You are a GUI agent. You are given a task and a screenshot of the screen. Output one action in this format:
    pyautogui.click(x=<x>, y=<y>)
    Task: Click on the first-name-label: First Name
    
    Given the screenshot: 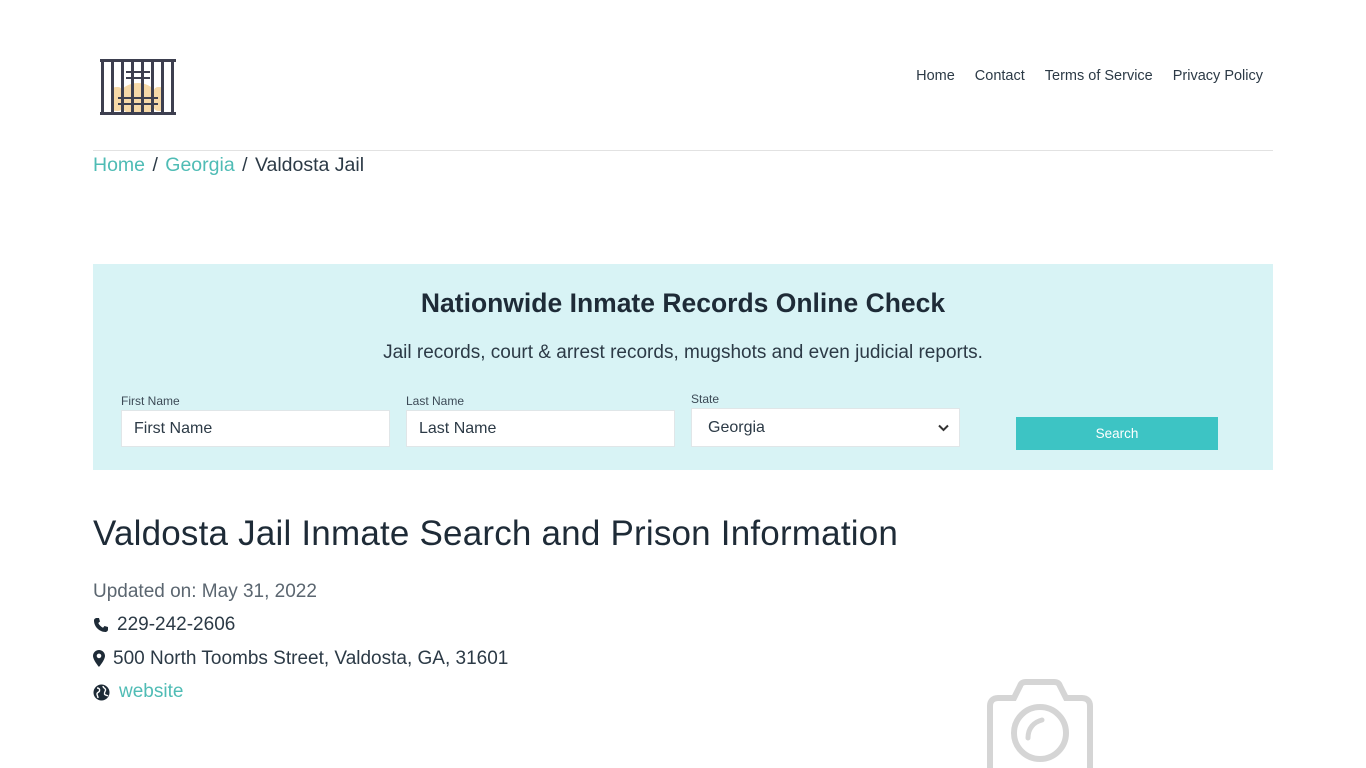 What is the action you would take?
    pyautogui.click(x=150, y=401)
    